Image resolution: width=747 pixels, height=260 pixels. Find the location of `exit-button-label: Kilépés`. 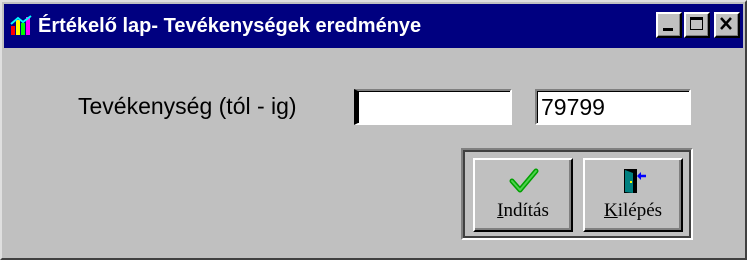

exit-button-label: Kilépés is located at coordinates (633, 211).